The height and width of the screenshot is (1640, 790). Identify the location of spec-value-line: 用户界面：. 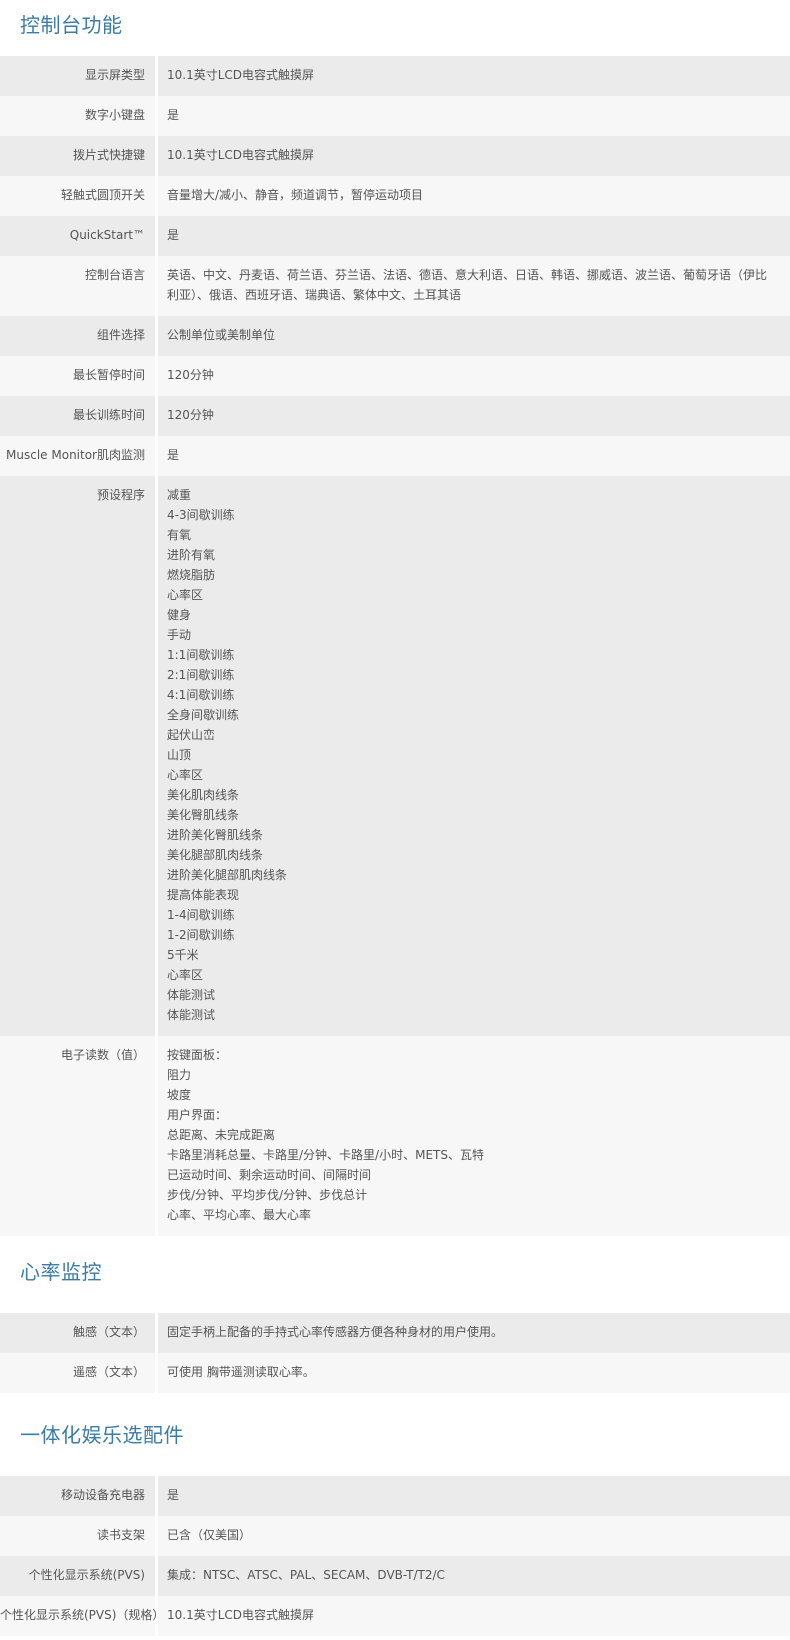
(197, 1115).